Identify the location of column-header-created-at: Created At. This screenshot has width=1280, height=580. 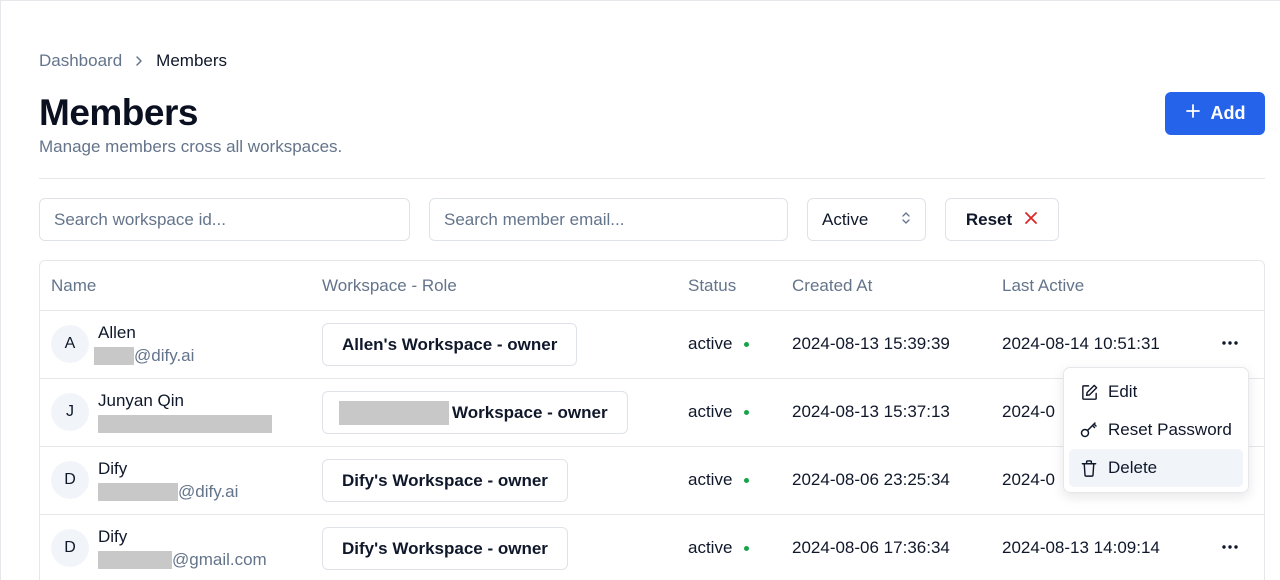
(832, 285).